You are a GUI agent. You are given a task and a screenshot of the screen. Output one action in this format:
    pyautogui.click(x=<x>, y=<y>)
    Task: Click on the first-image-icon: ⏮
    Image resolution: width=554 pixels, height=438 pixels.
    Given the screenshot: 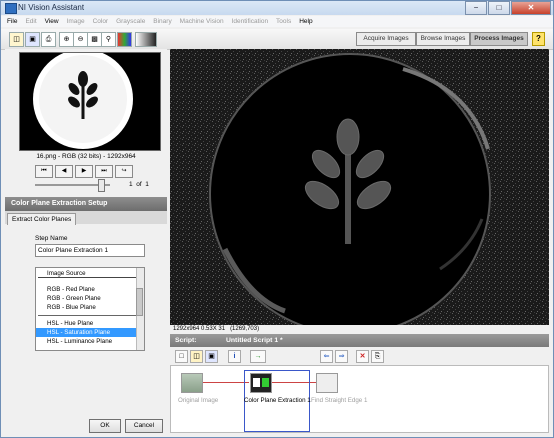 What is the action you would take?
    pyautogui.click(x=44, y=171)
    